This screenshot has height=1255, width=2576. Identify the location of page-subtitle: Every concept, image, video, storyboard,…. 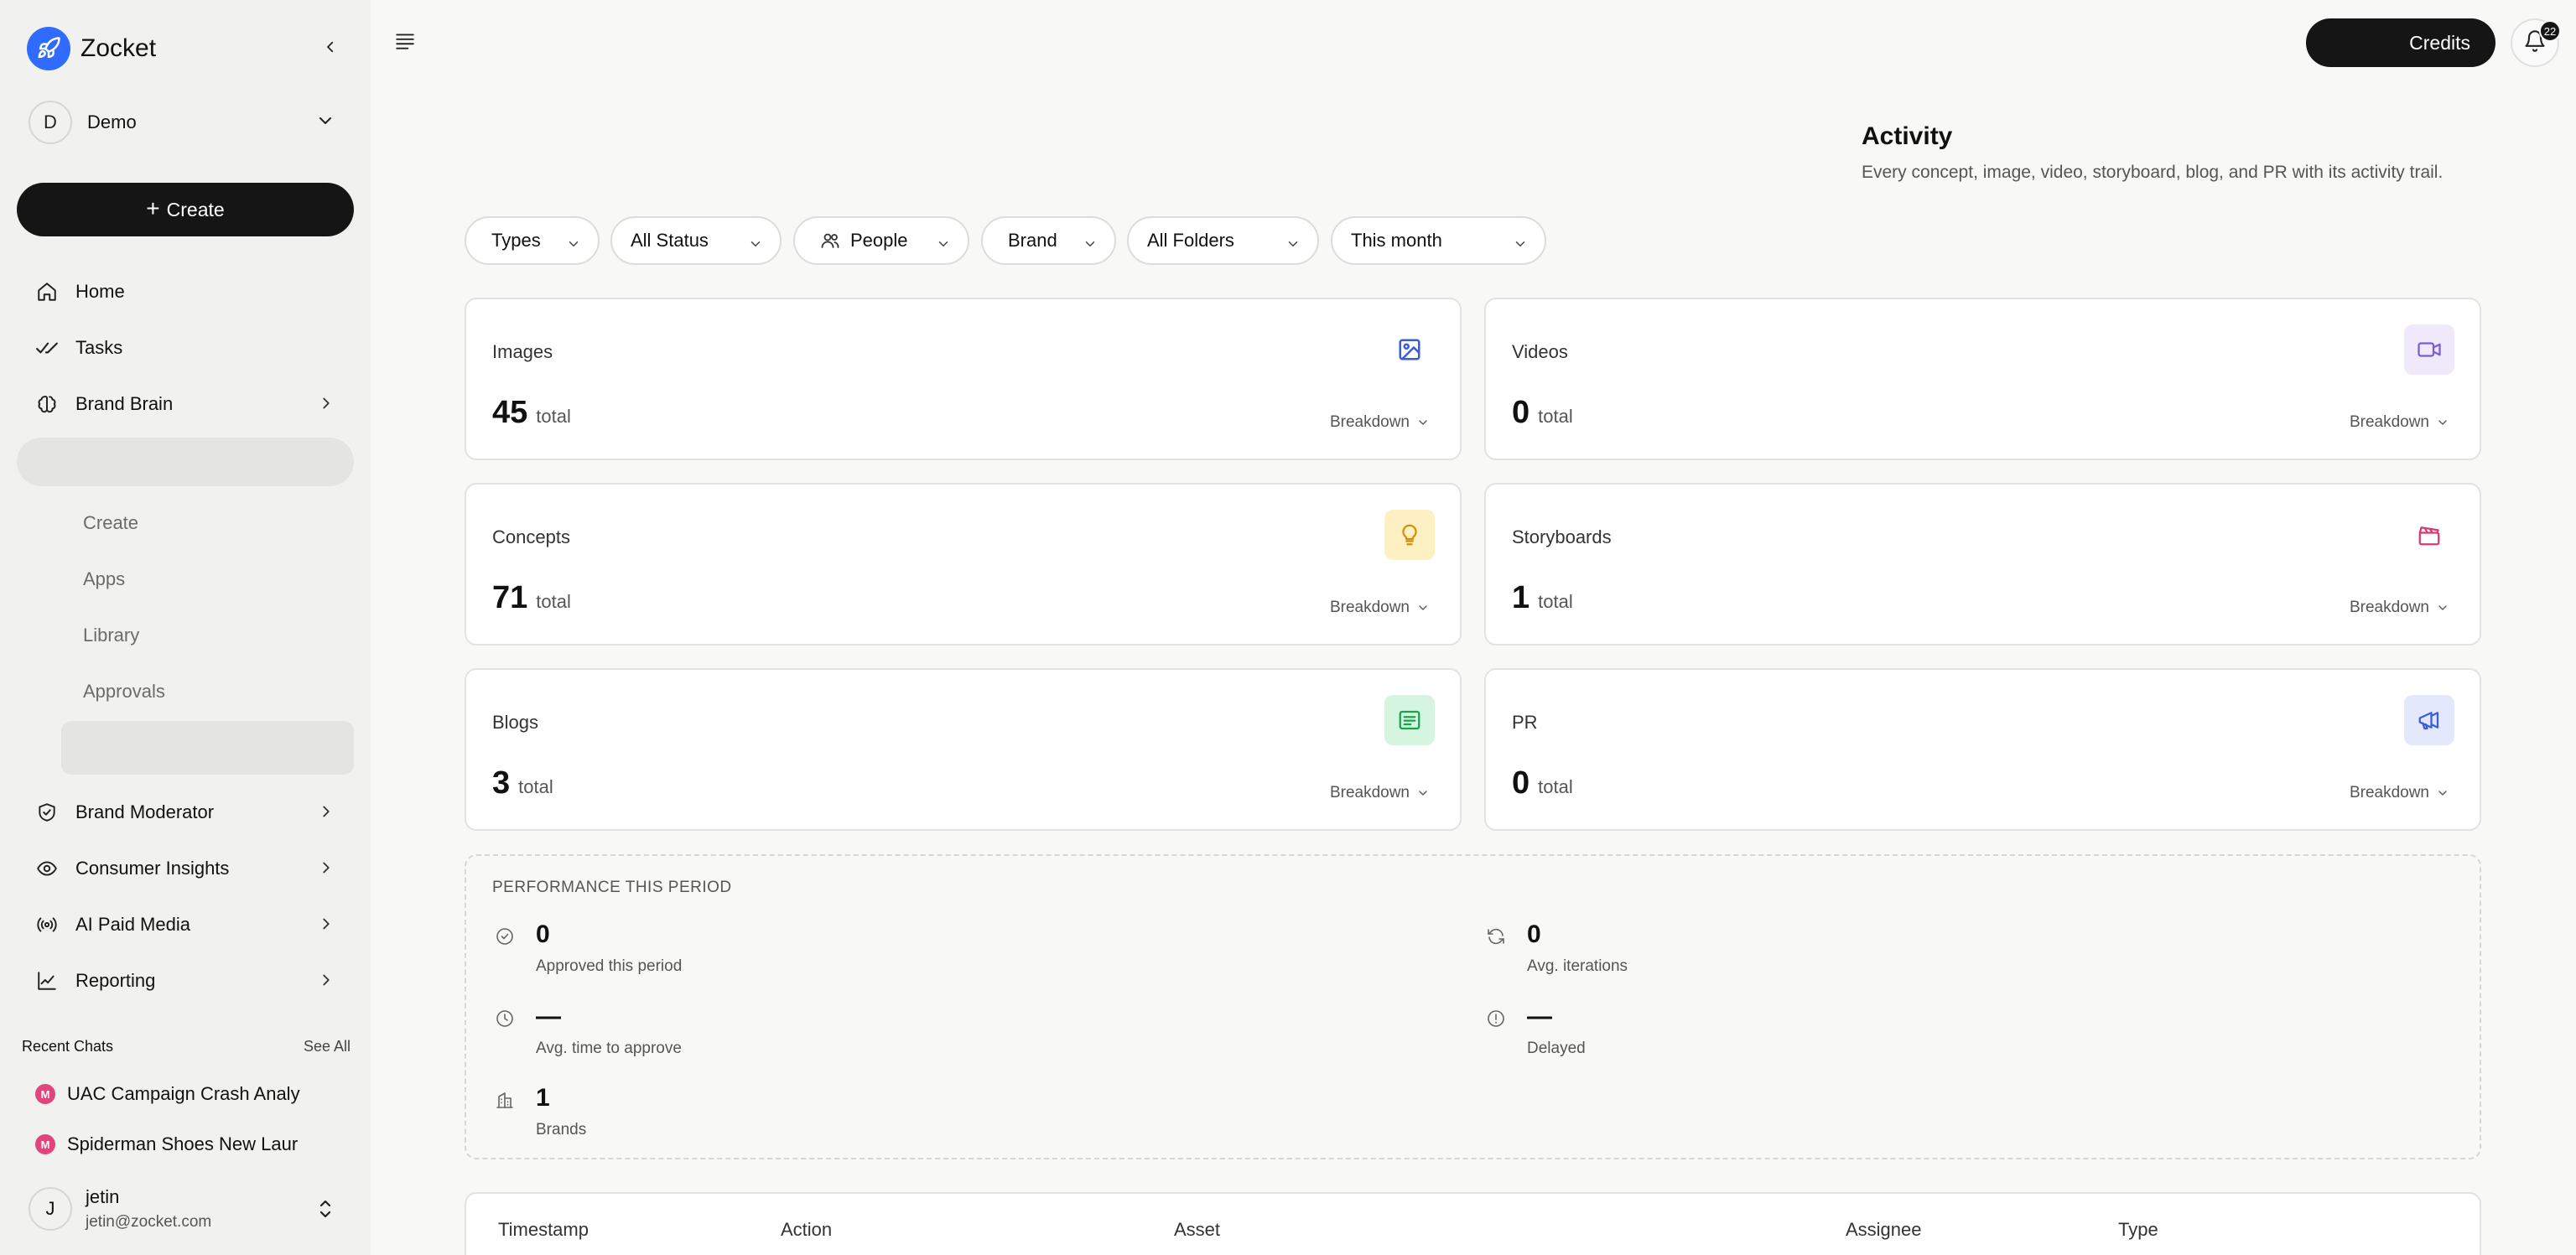
(2153, 172).